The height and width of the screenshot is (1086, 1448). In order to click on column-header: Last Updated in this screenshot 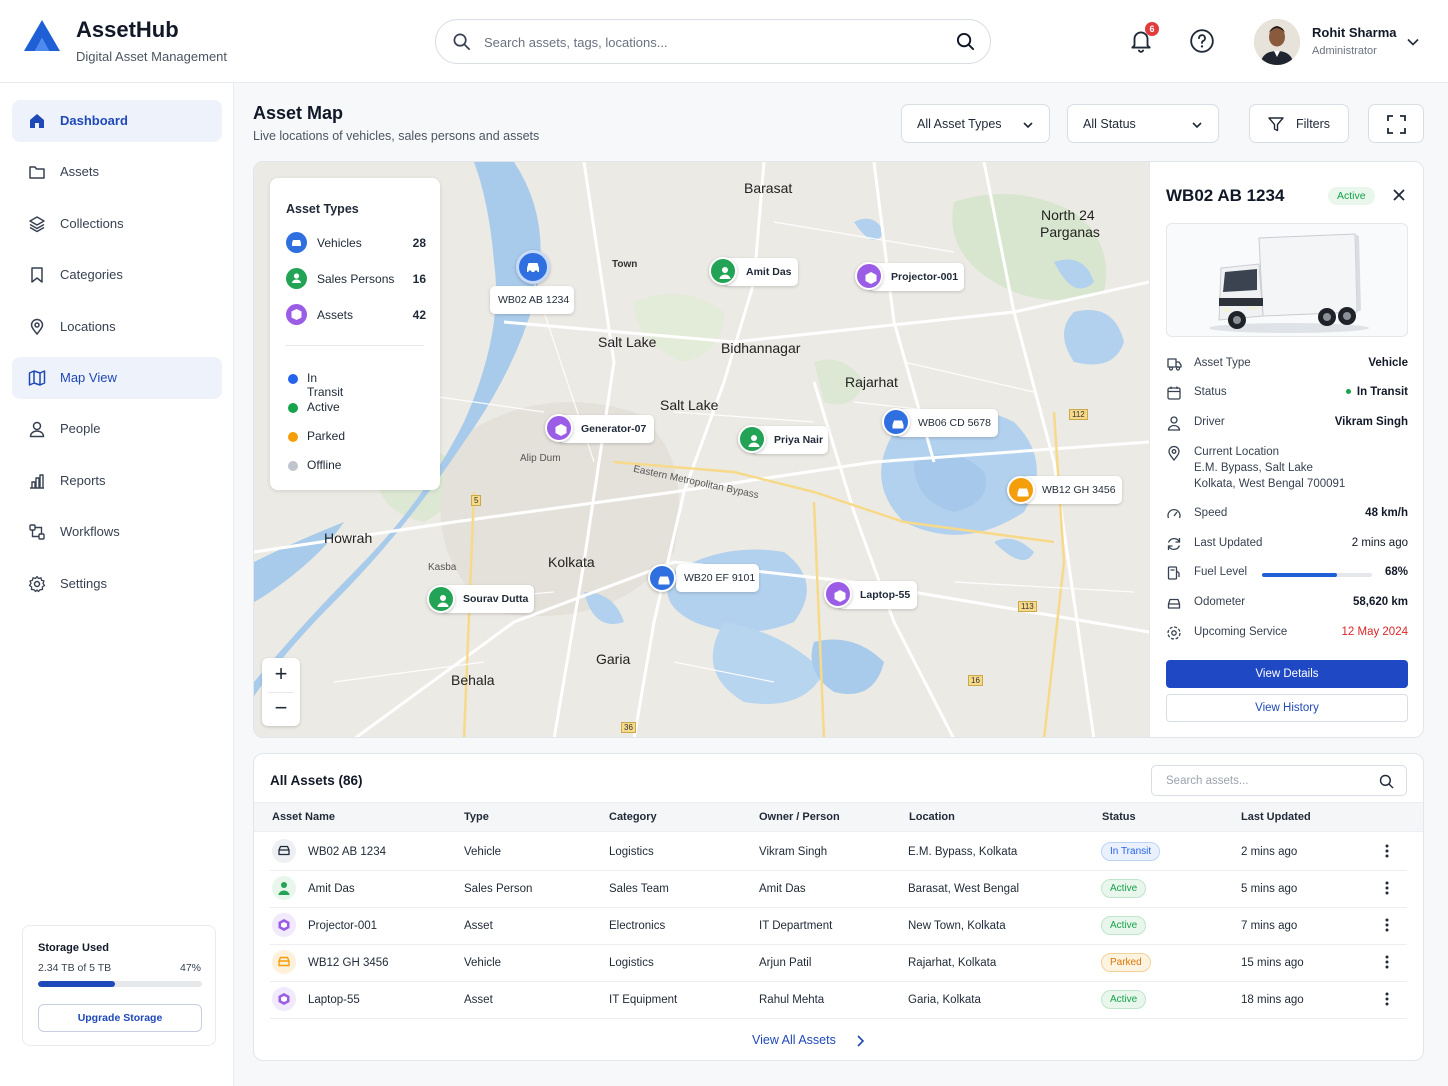, I will do `click(1276, 817)`.